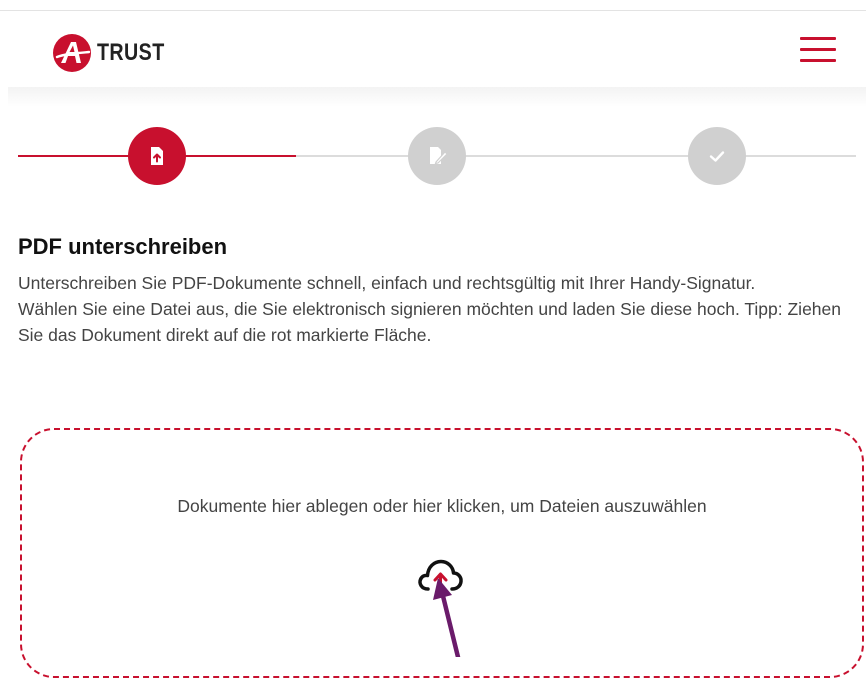 This screenshot has width=866, height=678. I want to click on step-3-done, so click(717, 156).